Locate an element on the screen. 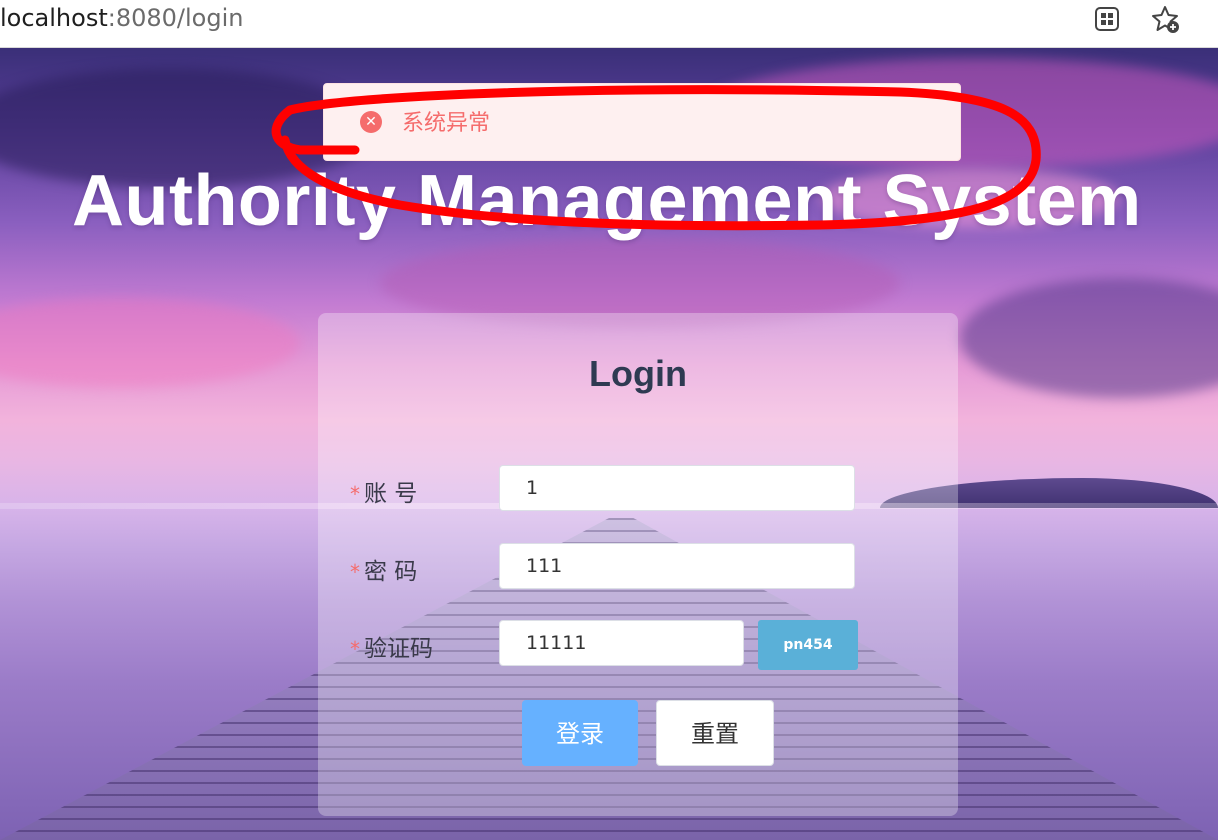 Image resolution: width=1218 pixels, height=840 pixels. password-label: * 密 码 is located at coordinates (383, 569).